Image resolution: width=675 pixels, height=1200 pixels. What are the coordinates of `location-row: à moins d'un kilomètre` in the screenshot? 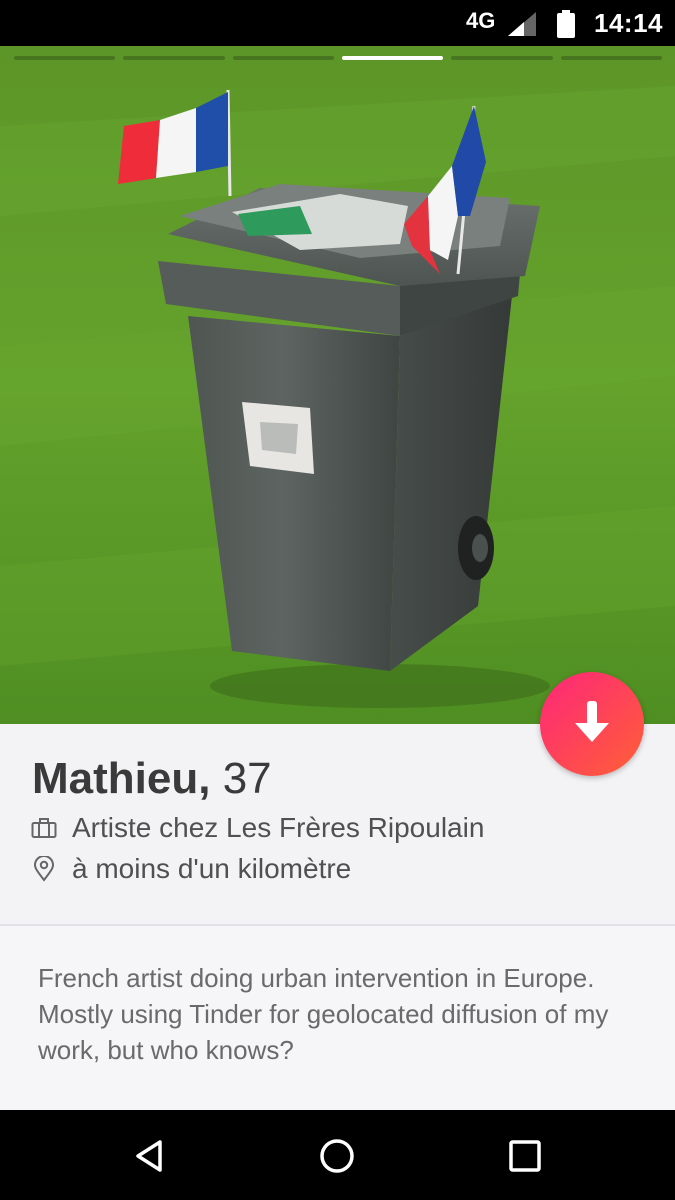 It's located at (190, 869).